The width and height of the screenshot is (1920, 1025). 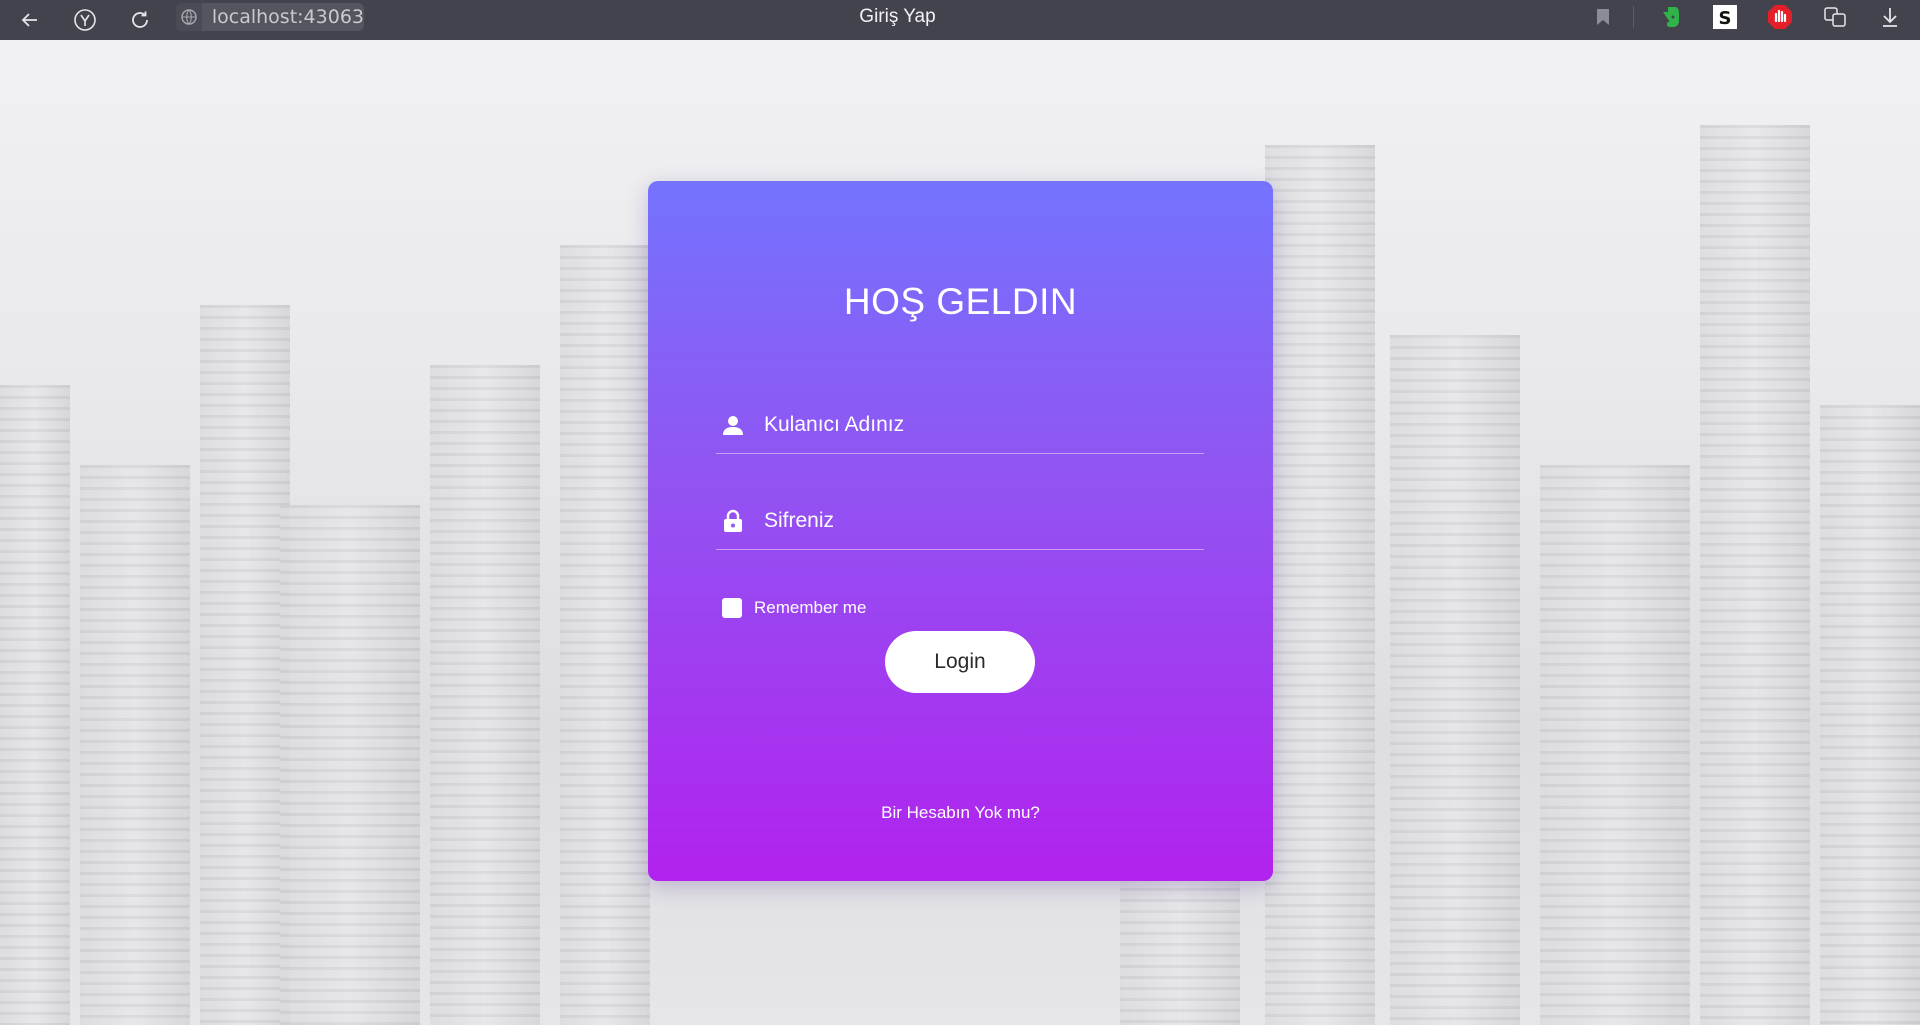 I want to click on yandex-icon, so click(x=85, y=20).